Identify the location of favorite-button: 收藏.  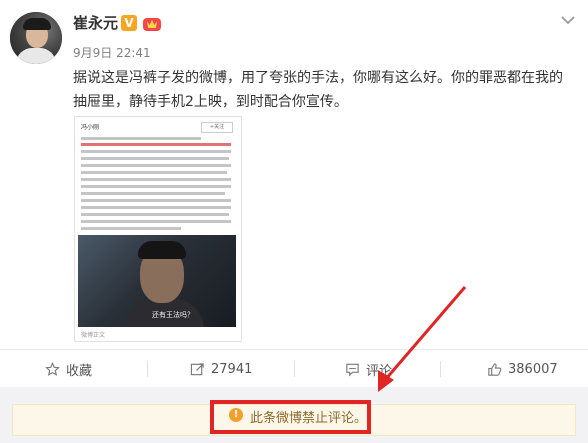
(68, 369).